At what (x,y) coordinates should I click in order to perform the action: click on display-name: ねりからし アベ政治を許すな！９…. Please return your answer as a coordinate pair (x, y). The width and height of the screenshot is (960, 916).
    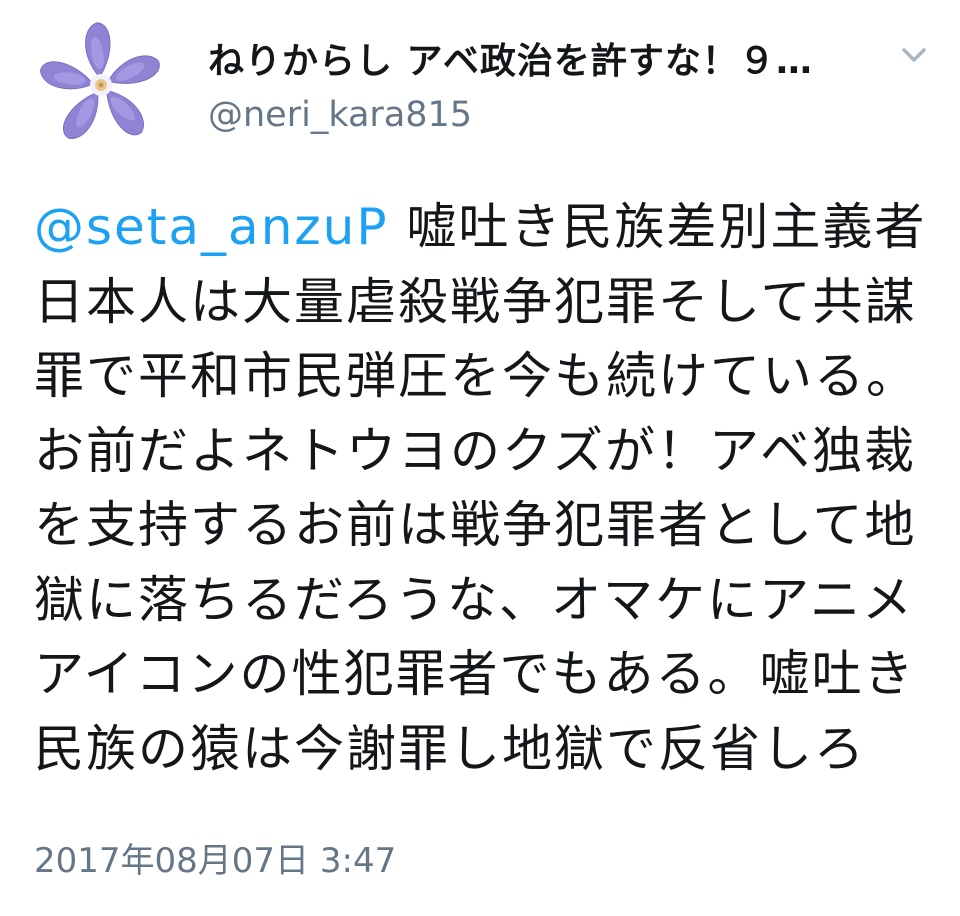
    Looking at the image, I should click on (538, 62).